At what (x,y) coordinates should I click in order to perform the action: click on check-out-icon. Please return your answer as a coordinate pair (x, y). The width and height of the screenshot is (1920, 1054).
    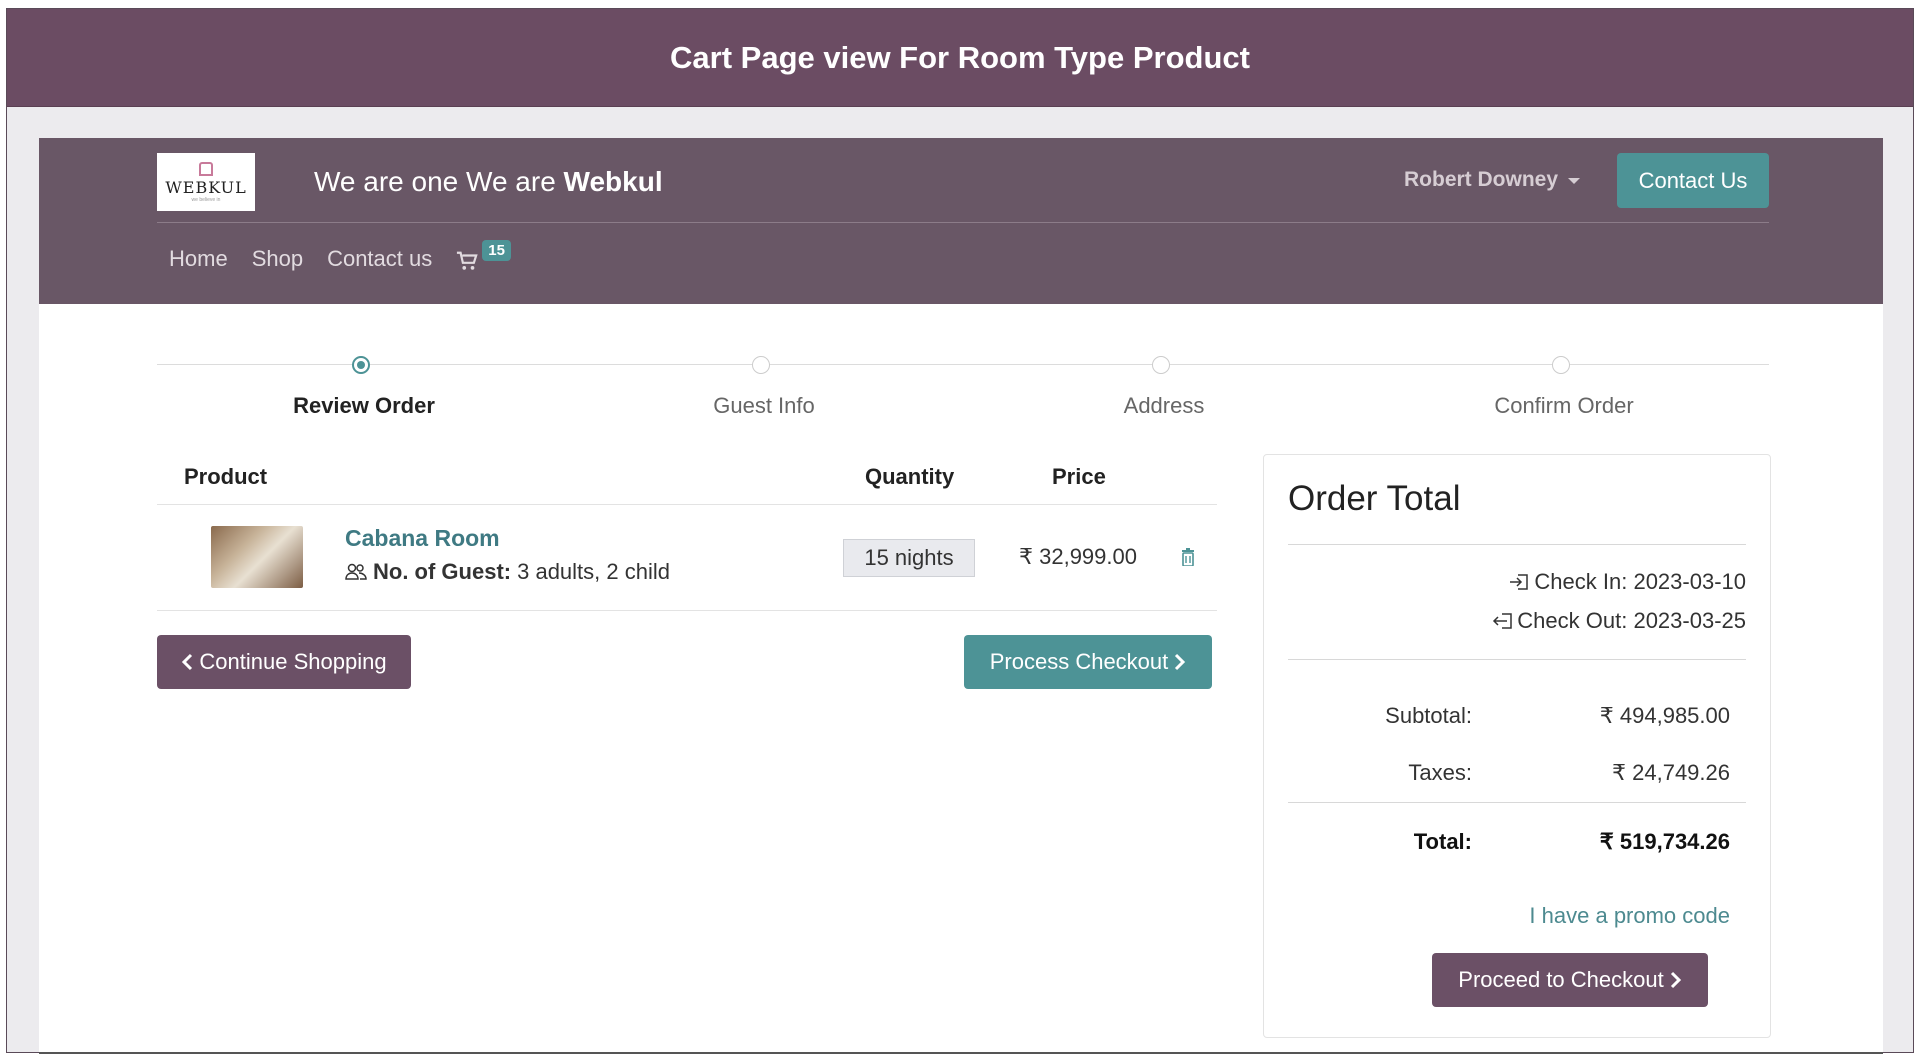
    Looking at the image, I should click on (1503, 621).